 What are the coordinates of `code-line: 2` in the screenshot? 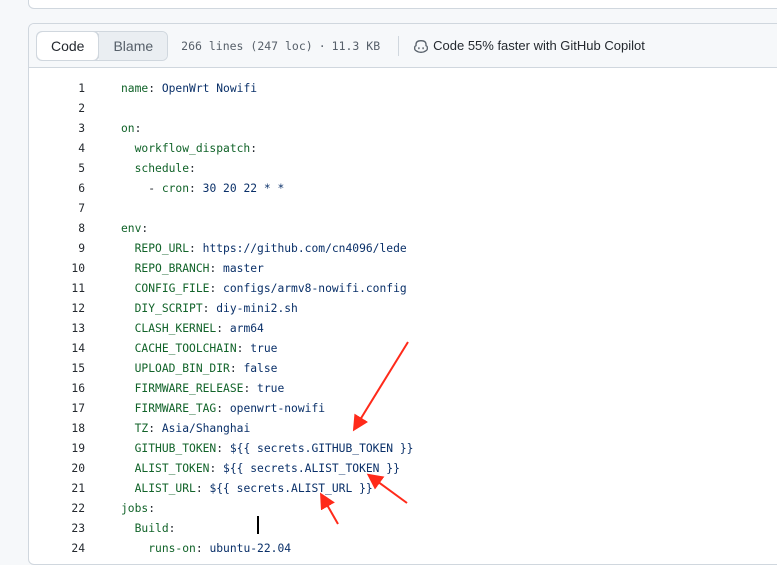 It's located at (403, 108).